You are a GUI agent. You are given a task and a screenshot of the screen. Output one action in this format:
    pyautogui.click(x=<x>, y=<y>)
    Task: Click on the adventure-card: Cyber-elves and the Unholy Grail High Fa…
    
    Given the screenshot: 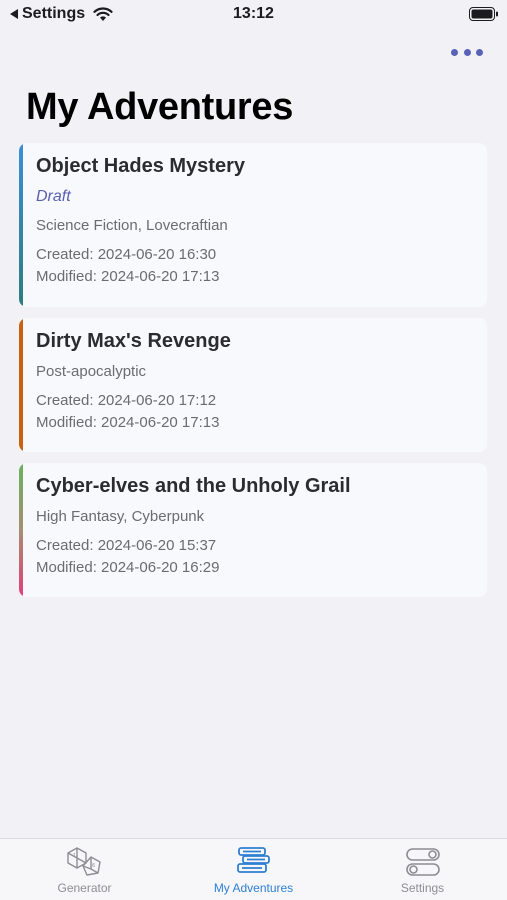 What is the action you would take?
    pyautogui.click(x=253, y=530)
    